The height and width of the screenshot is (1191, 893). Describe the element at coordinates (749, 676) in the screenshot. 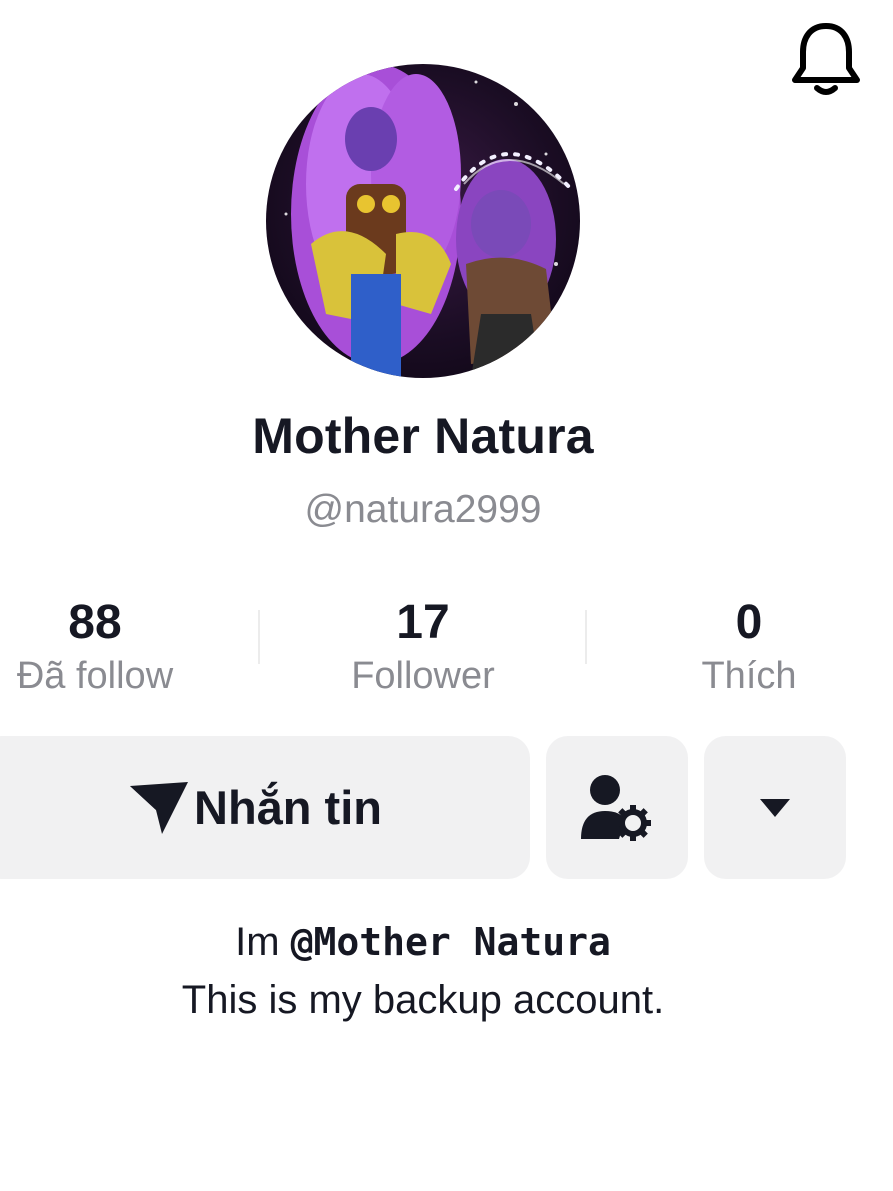

I see `likes-label: Thích` at that location.